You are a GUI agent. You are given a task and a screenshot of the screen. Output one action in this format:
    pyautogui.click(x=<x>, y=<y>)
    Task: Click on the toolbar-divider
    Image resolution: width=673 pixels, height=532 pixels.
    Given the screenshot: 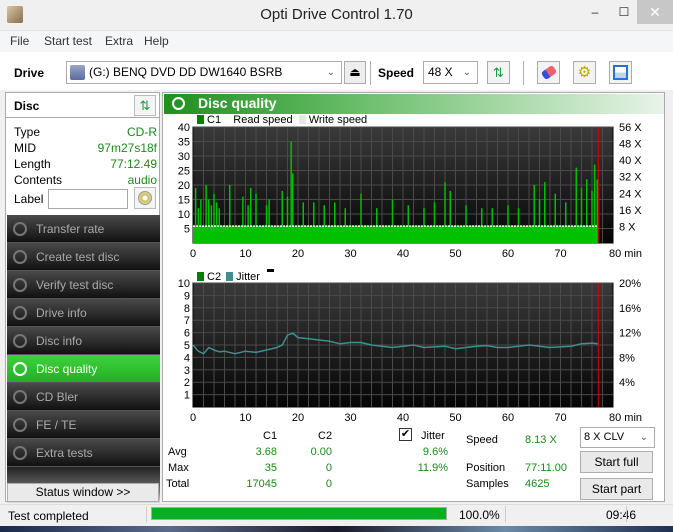 What is the action you would take?
    pyautogui.click(x=370, y=73)
    